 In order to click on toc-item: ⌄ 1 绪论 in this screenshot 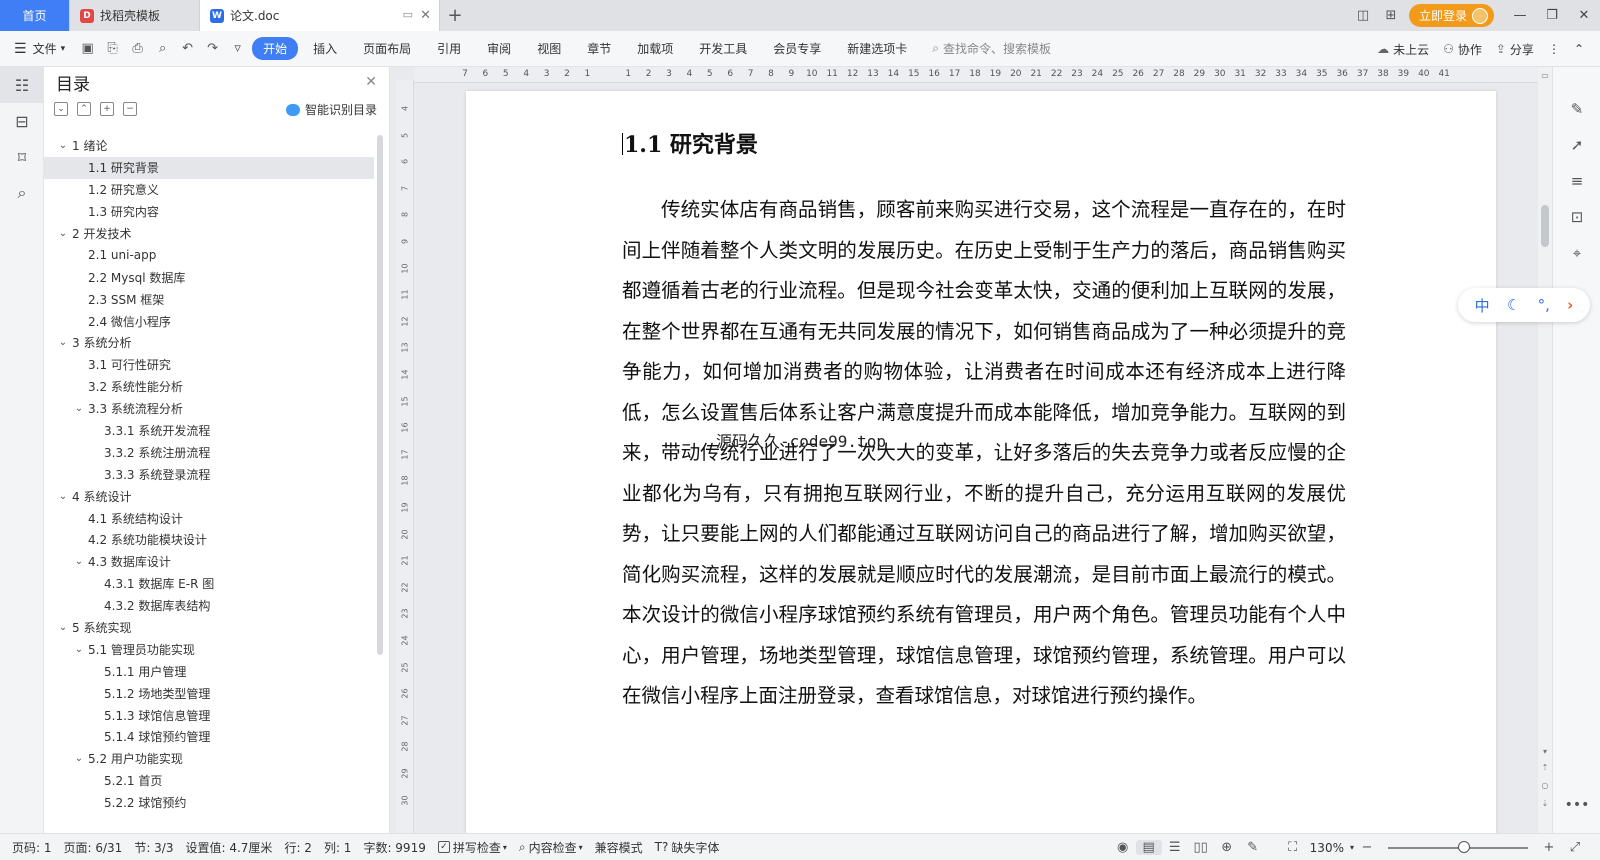, I will do `click(209, 146)`.